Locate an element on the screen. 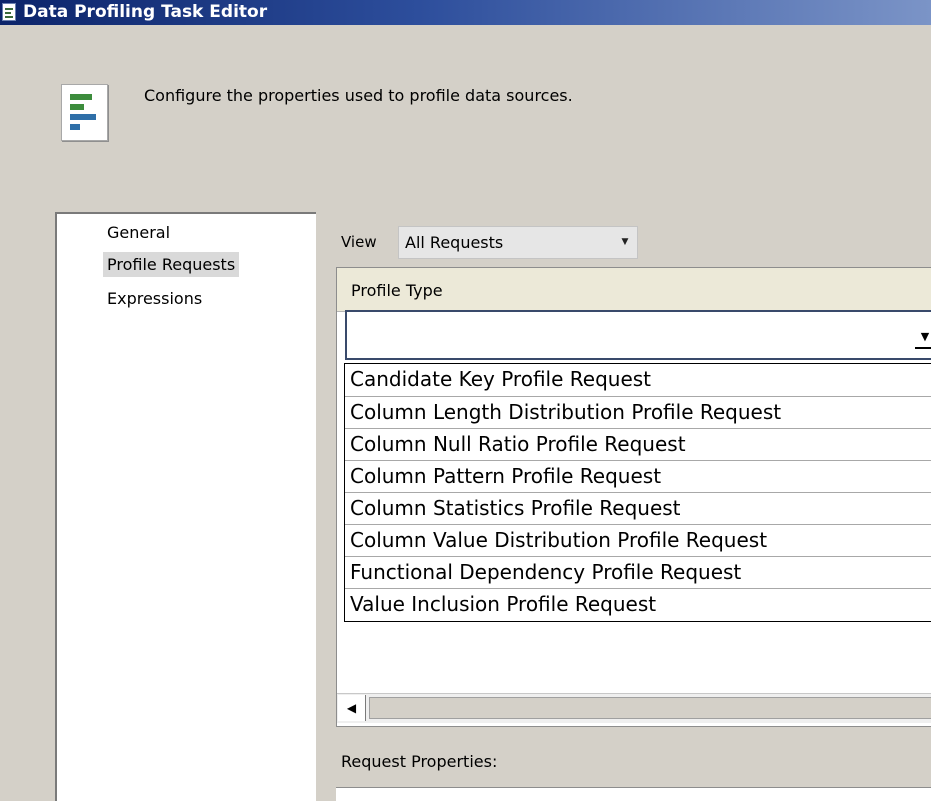 Image resolution: width=931 pixels, height=801 pixels. list-item: Column Pattern Profile Request is located at coordinates (638, 476).